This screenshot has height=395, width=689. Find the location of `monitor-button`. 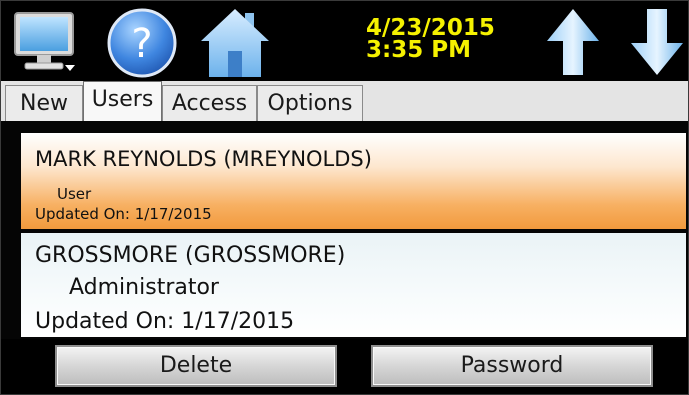

monitor-button is located at coordinates (45, 40).